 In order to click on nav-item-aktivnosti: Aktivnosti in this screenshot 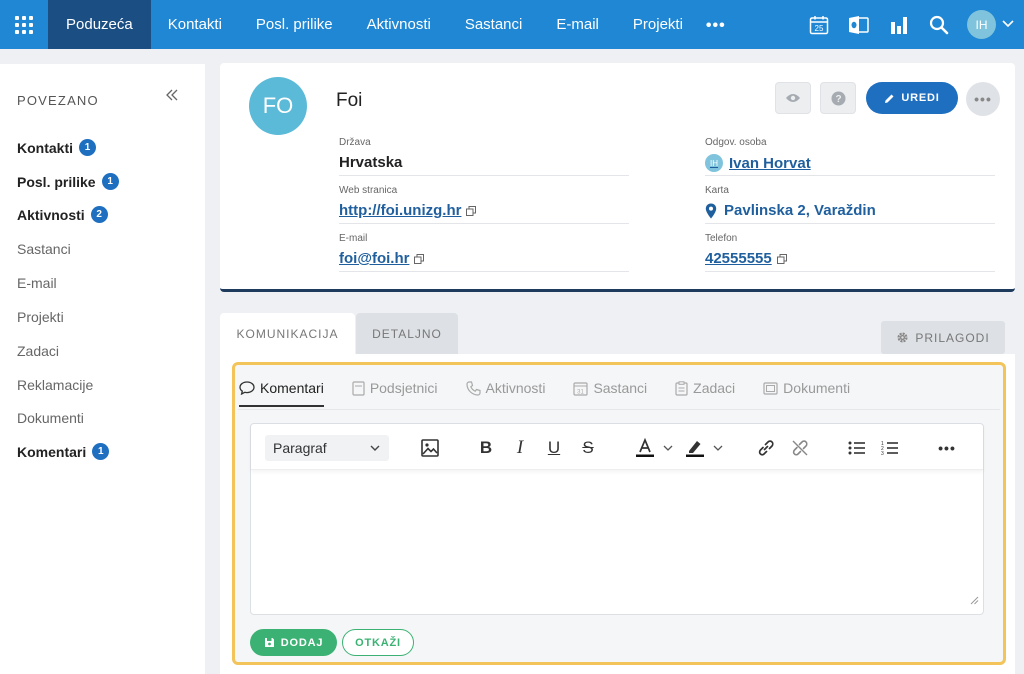, I will do `click(399, 24)`.